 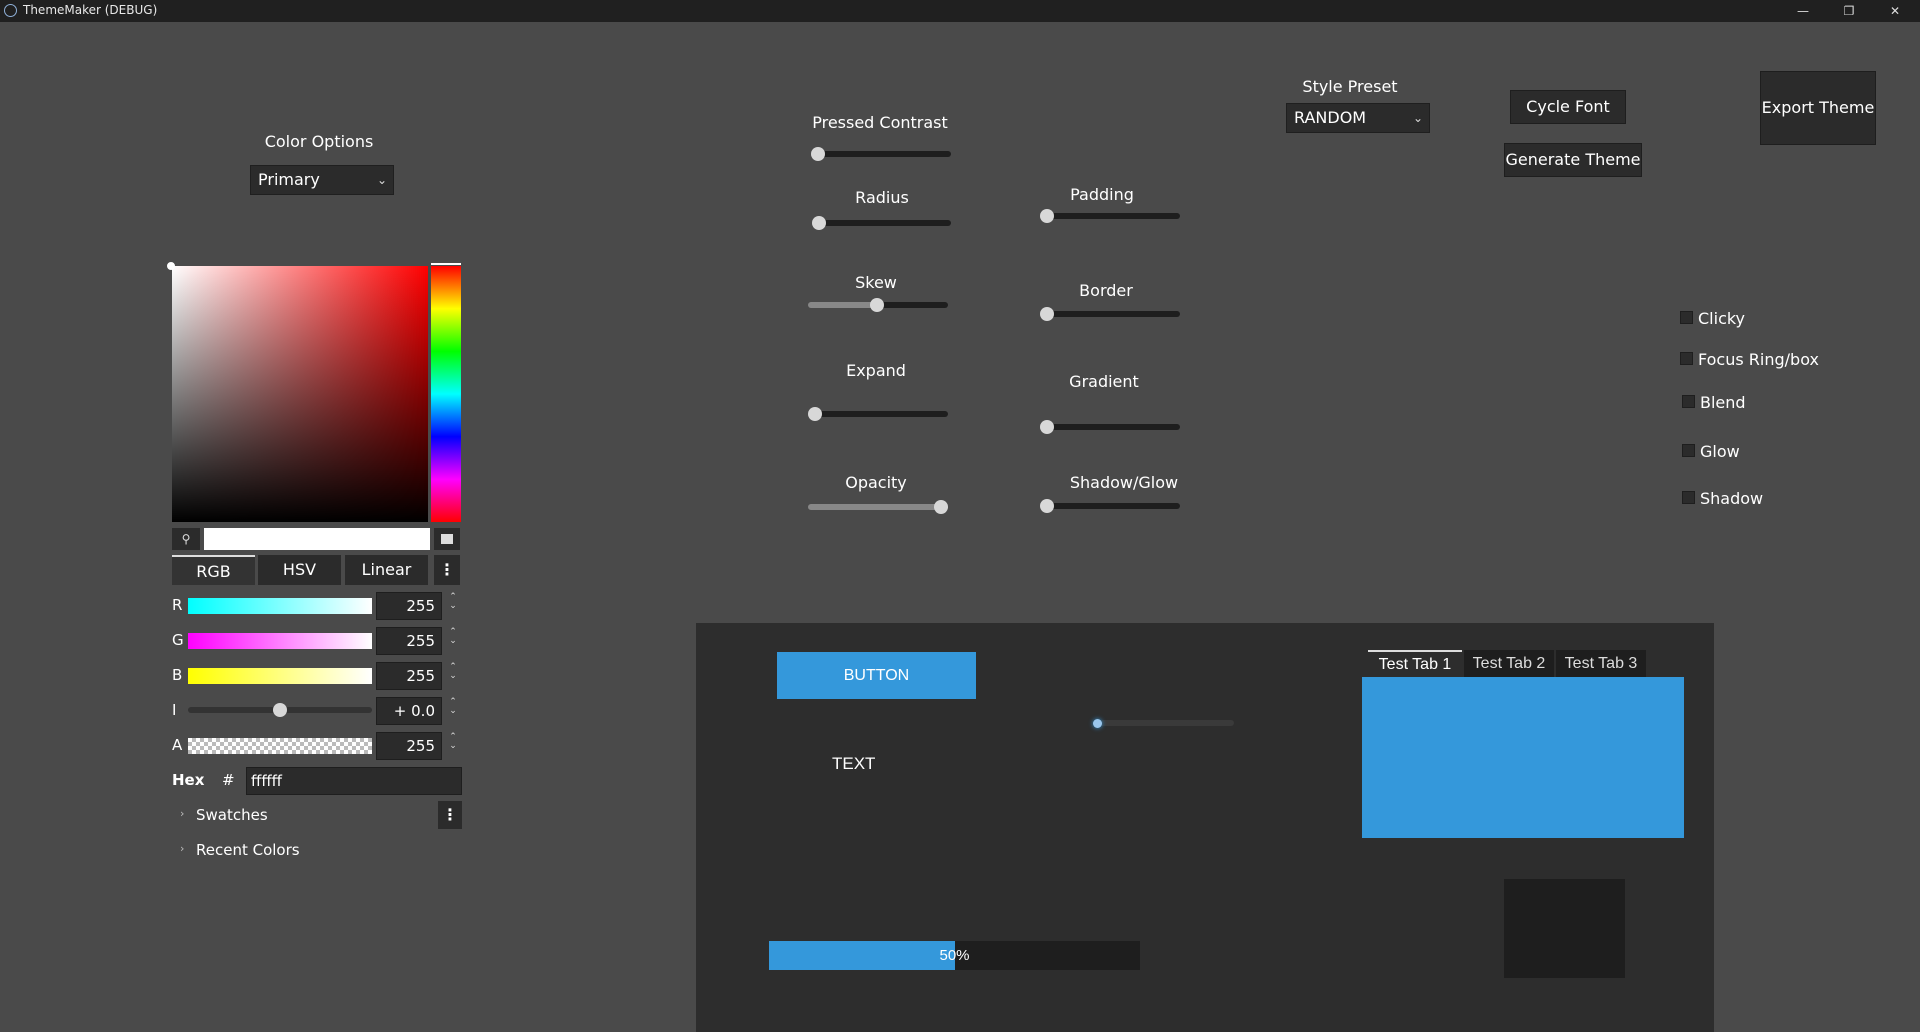 I want to click on style-preset-dropdown: RANDOM ⌄, so click(x=1358, y=118).